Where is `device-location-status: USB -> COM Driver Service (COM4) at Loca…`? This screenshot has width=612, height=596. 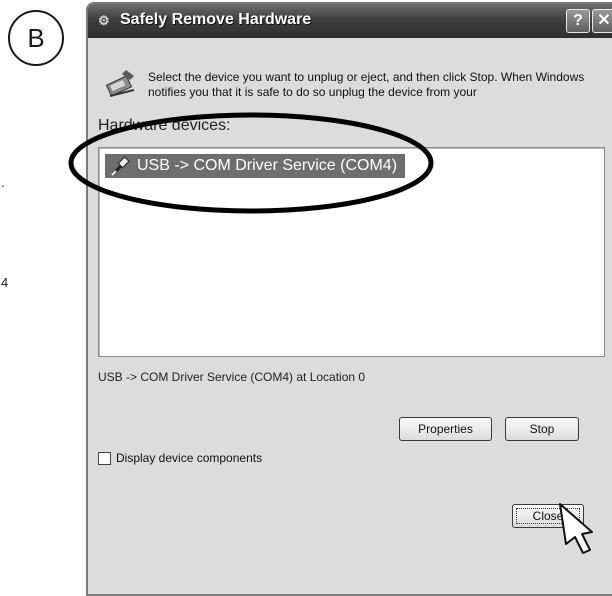 device-location-status: USB -> COM Driver Service (COM4) at Loca… is located at coordinates (232, 377).